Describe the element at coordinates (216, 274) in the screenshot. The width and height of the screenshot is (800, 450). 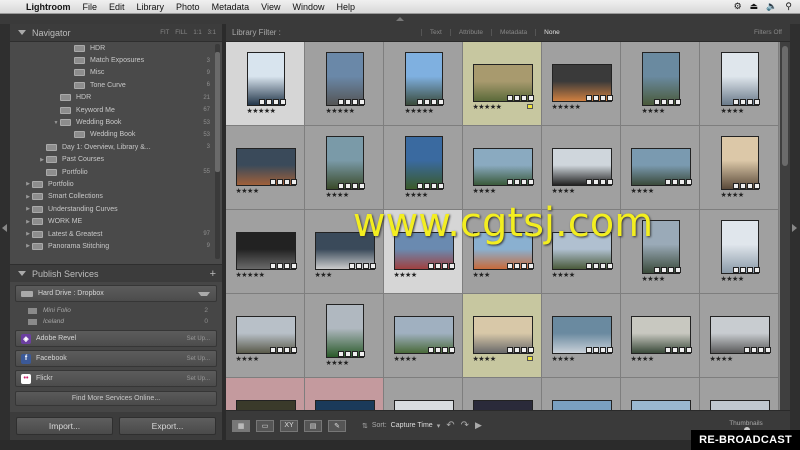
I see `add-service-icon: +` at that location.